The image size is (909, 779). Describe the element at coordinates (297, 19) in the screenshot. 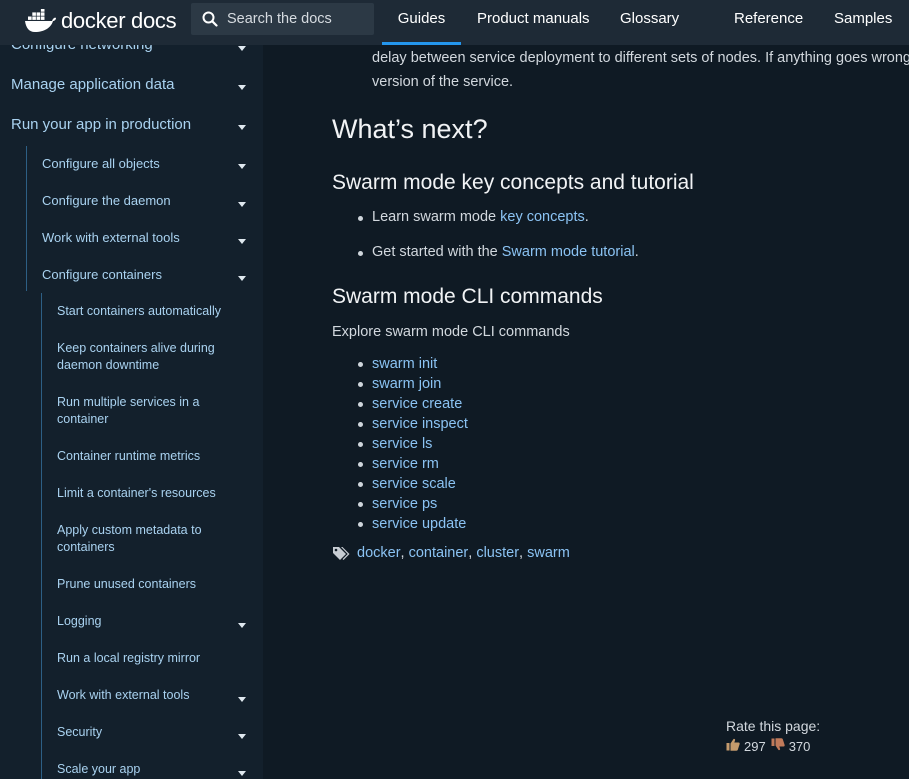

I see `search-input` at that location.